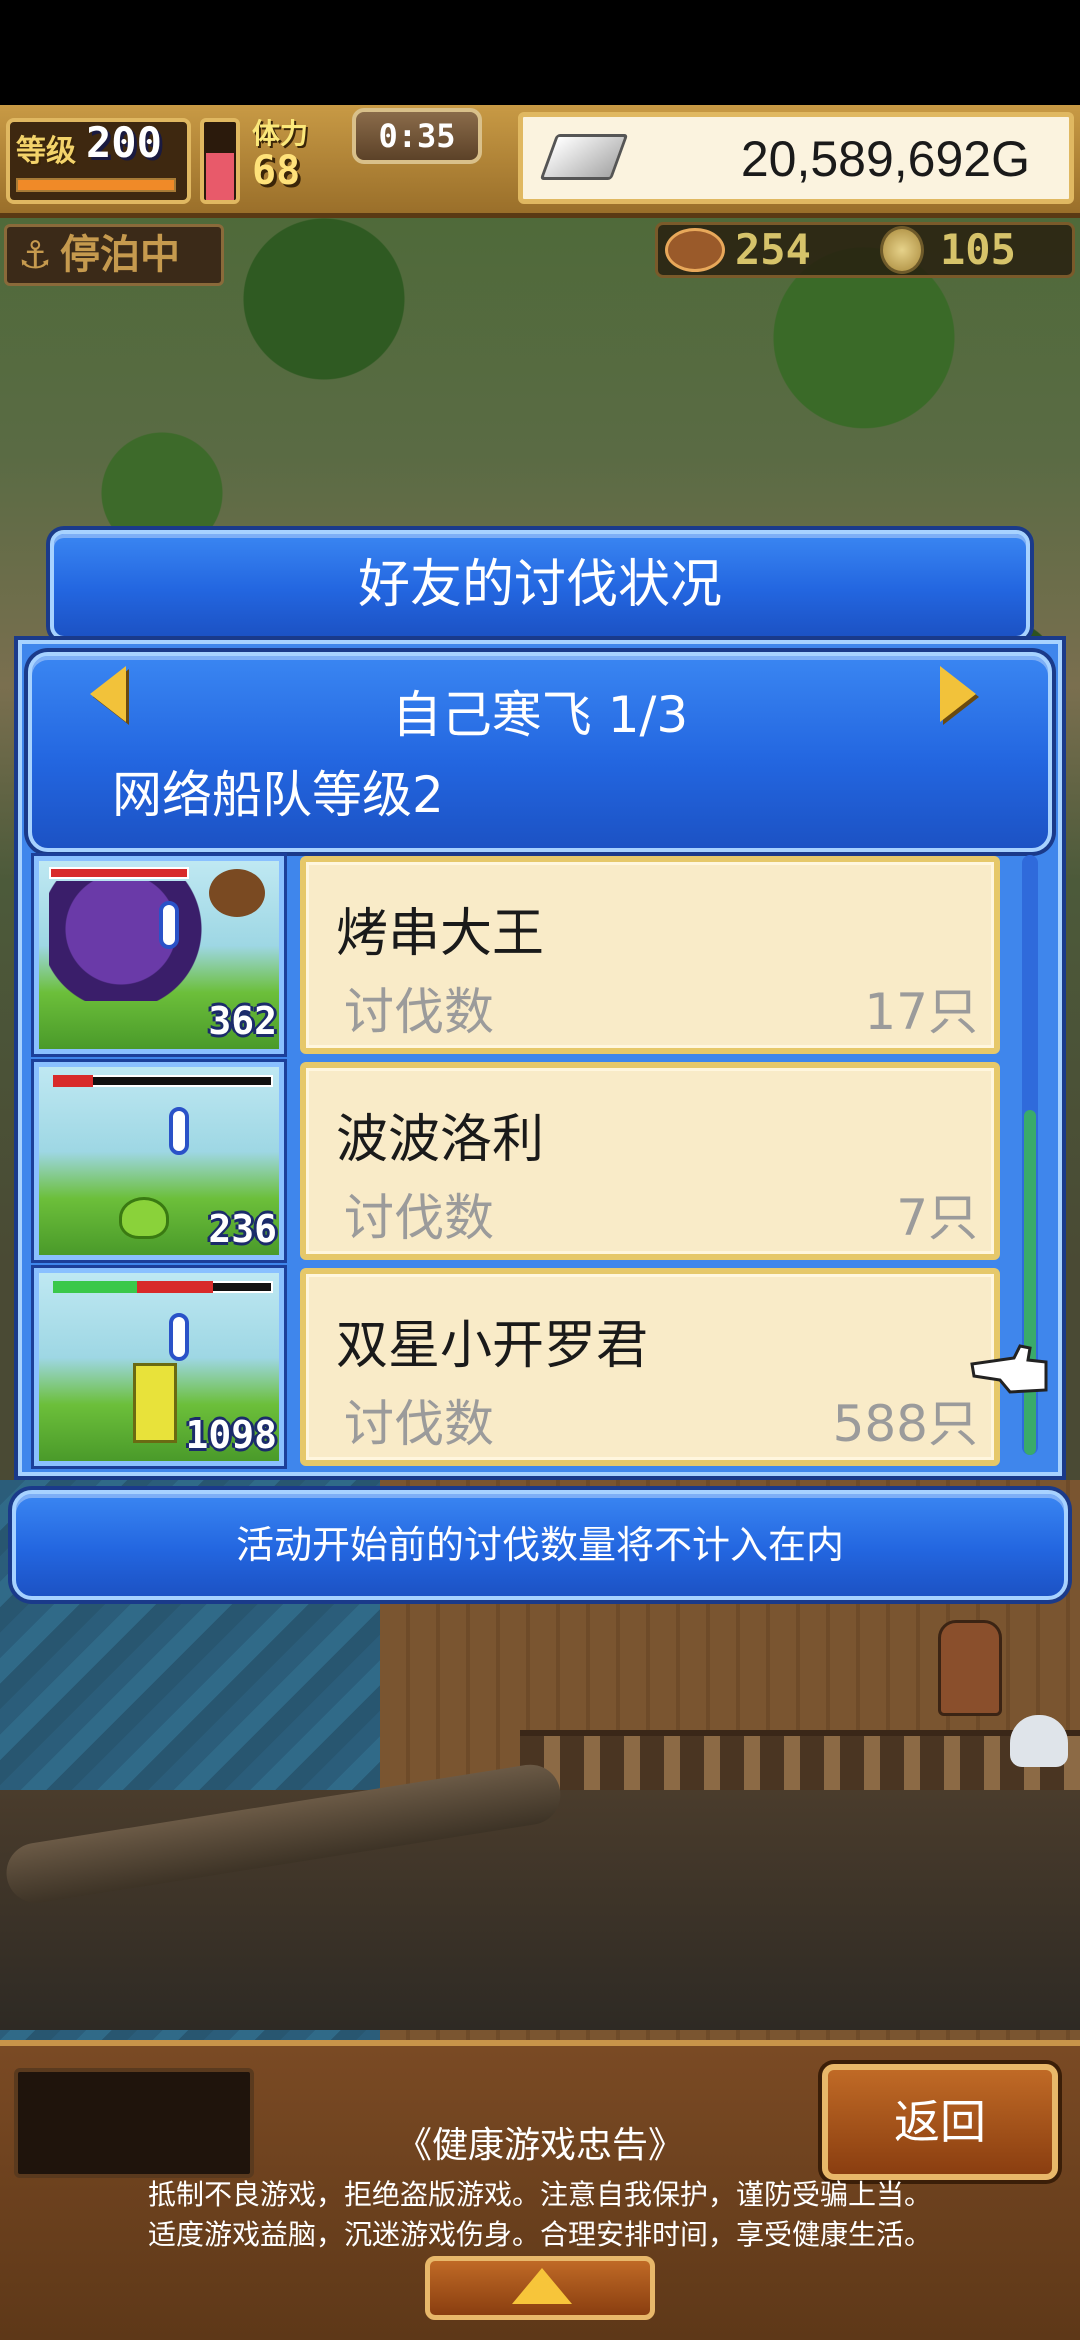 This screenshot has height=2340, width=1080. Describe the element at coordinates (921, 1012) in the screenshot. I see `kills-value: 17只` at that location.